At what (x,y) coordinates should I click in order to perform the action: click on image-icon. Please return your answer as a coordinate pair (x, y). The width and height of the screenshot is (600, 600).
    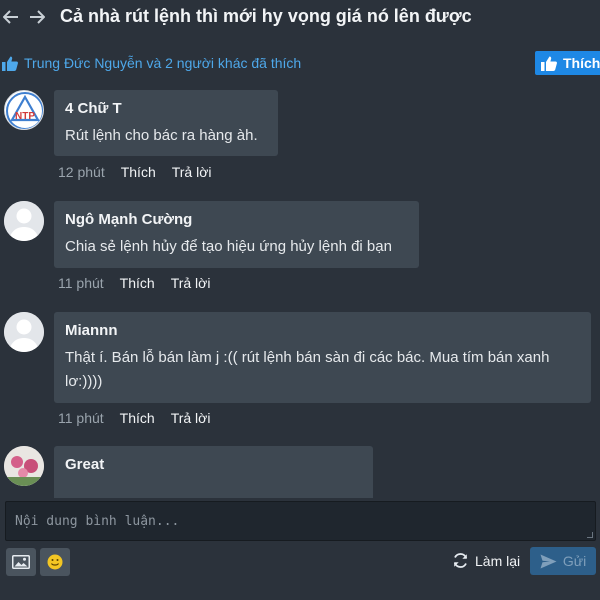
    Looking at the image, I should click on (21, 562).